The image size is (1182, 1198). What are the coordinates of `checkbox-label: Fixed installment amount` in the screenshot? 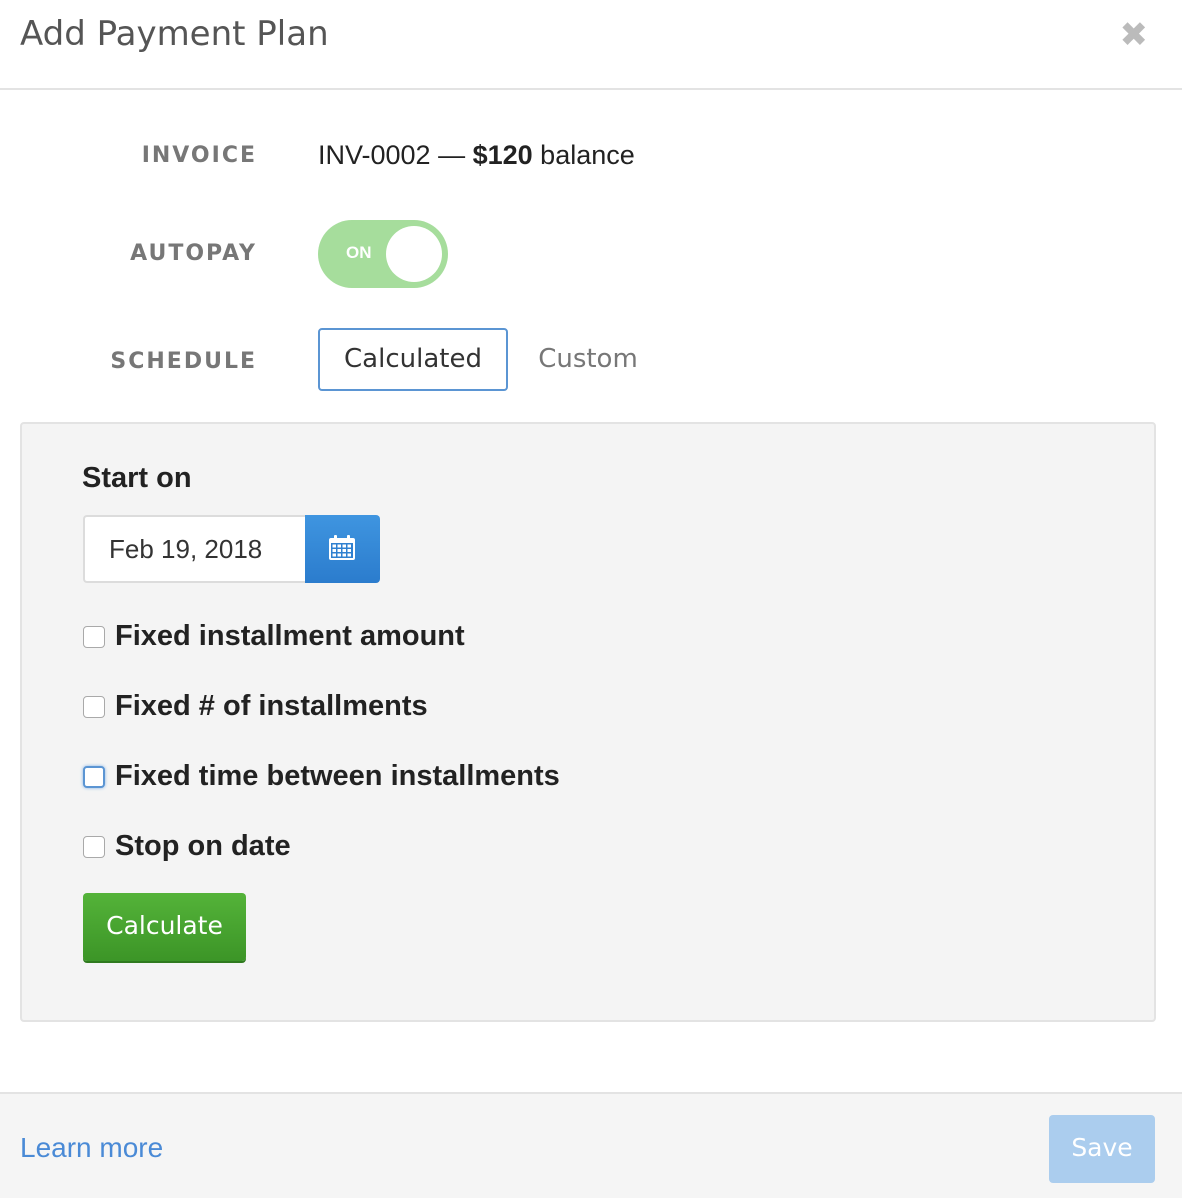 It's located at (290, 636).